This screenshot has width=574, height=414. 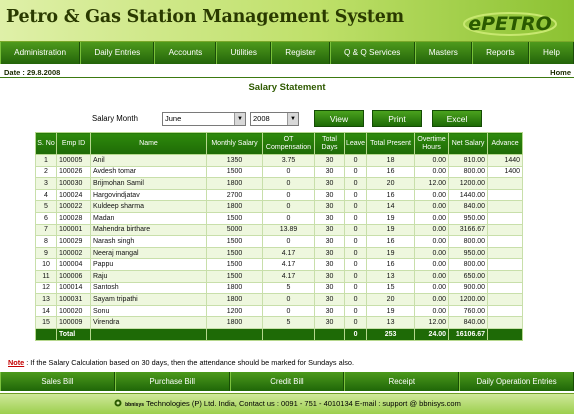 What do you see at coordinates (391, 288) in the screenshot?
I see `table-cell: 15` at bounding box center [391, 288].